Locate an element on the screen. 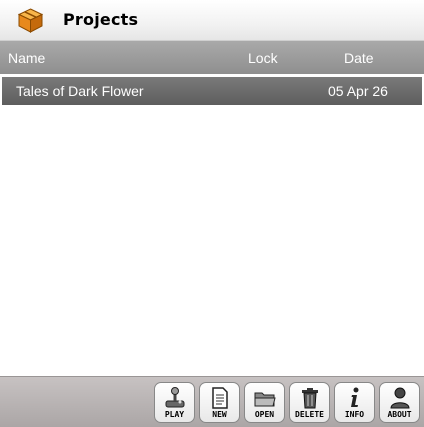 Image resolution: width=424 pixels, height=427 pixels. open-button: OPEN is located at coordinates (264, 402).